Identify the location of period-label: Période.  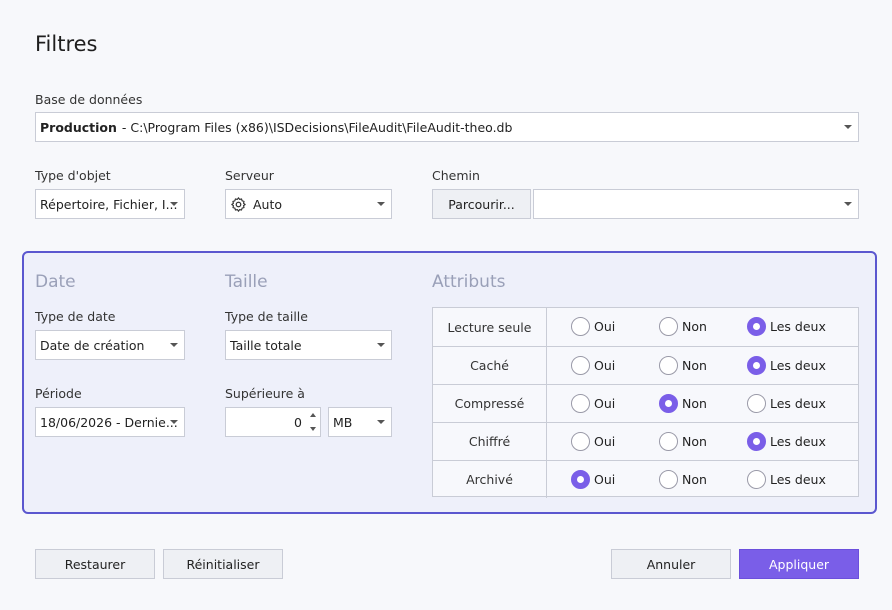
(58, 393).